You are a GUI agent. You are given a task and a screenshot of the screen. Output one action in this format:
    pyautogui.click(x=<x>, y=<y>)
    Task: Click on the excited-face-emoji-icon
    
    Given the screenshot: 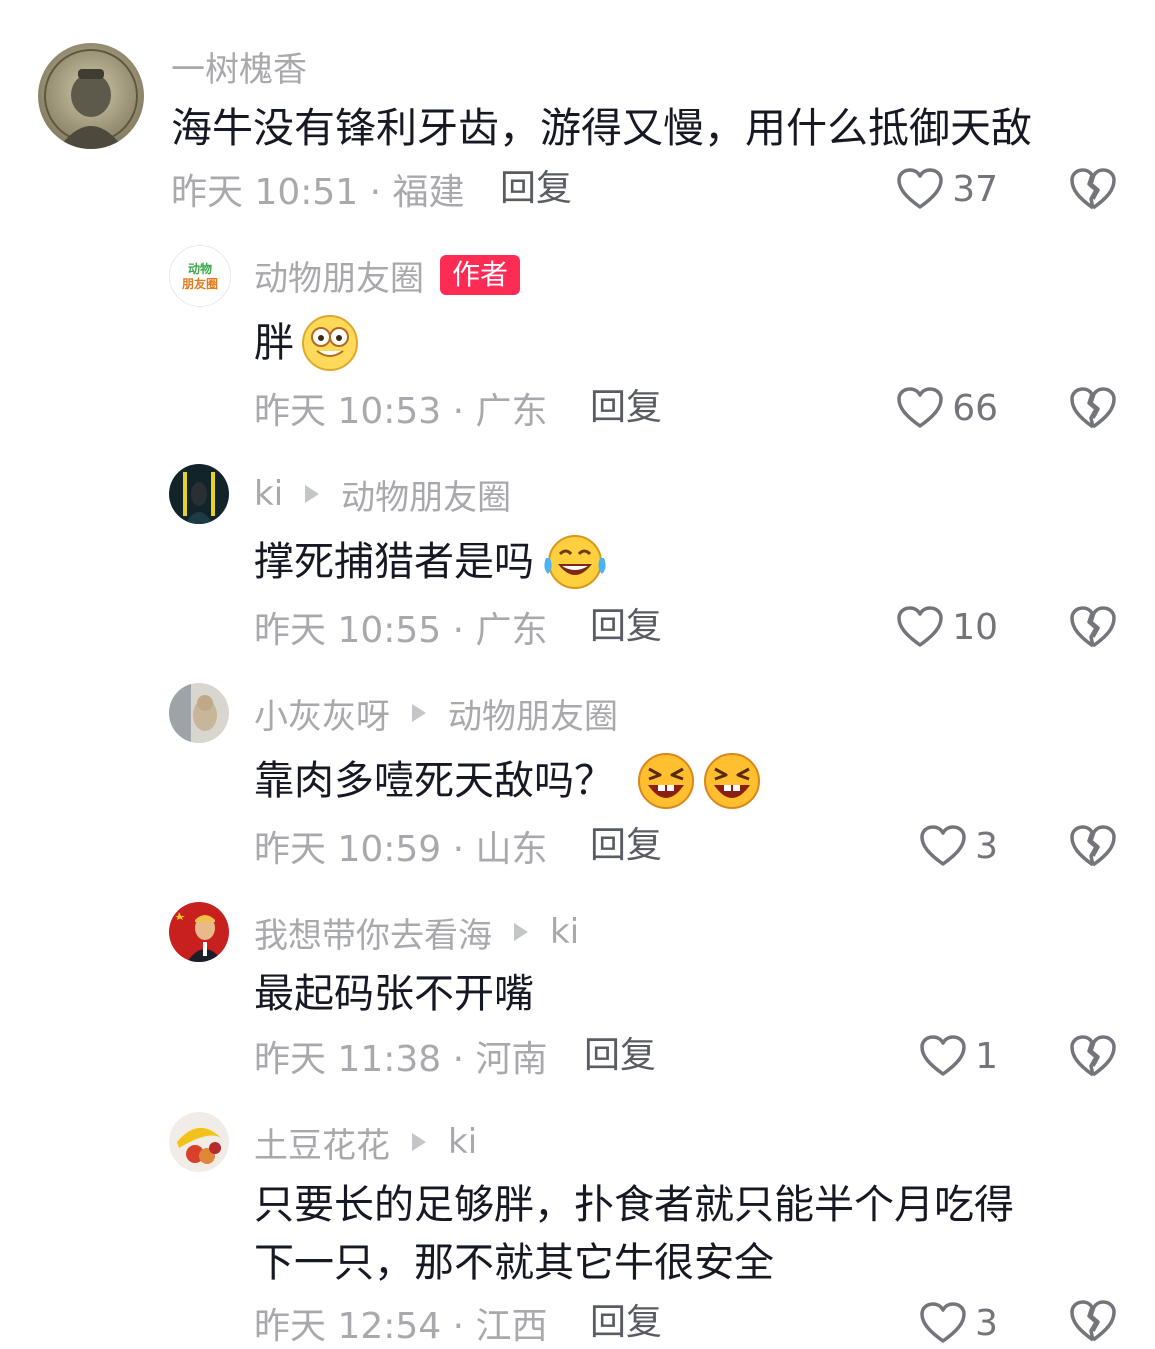 What is the action you would take?
    pyautogui.click(x=330, y=343)
    